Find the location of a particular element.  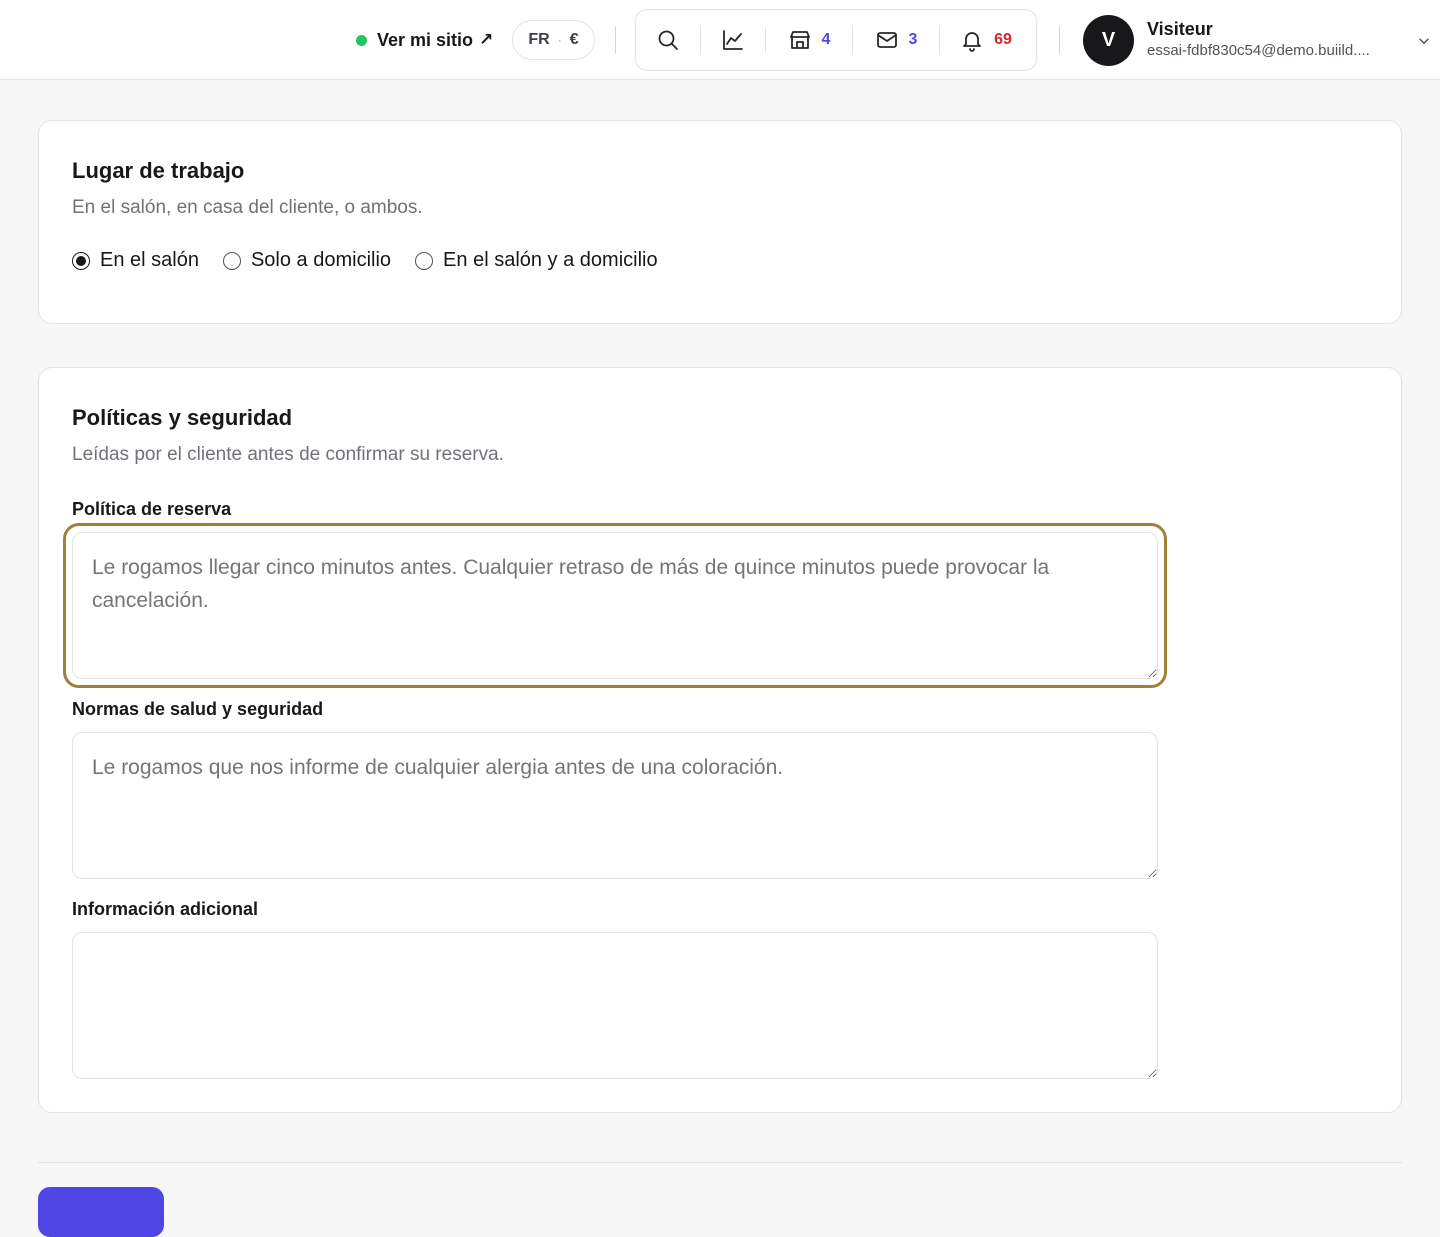

header-icon-group: 4 3 69 is located at coordinates (836, 40).